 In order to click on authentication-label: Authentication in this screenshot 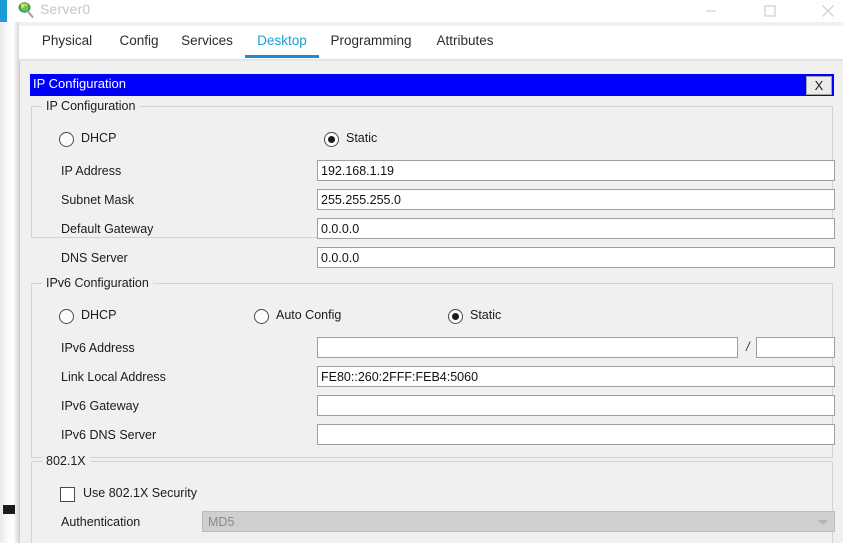, I will do `click(101, 522)`.